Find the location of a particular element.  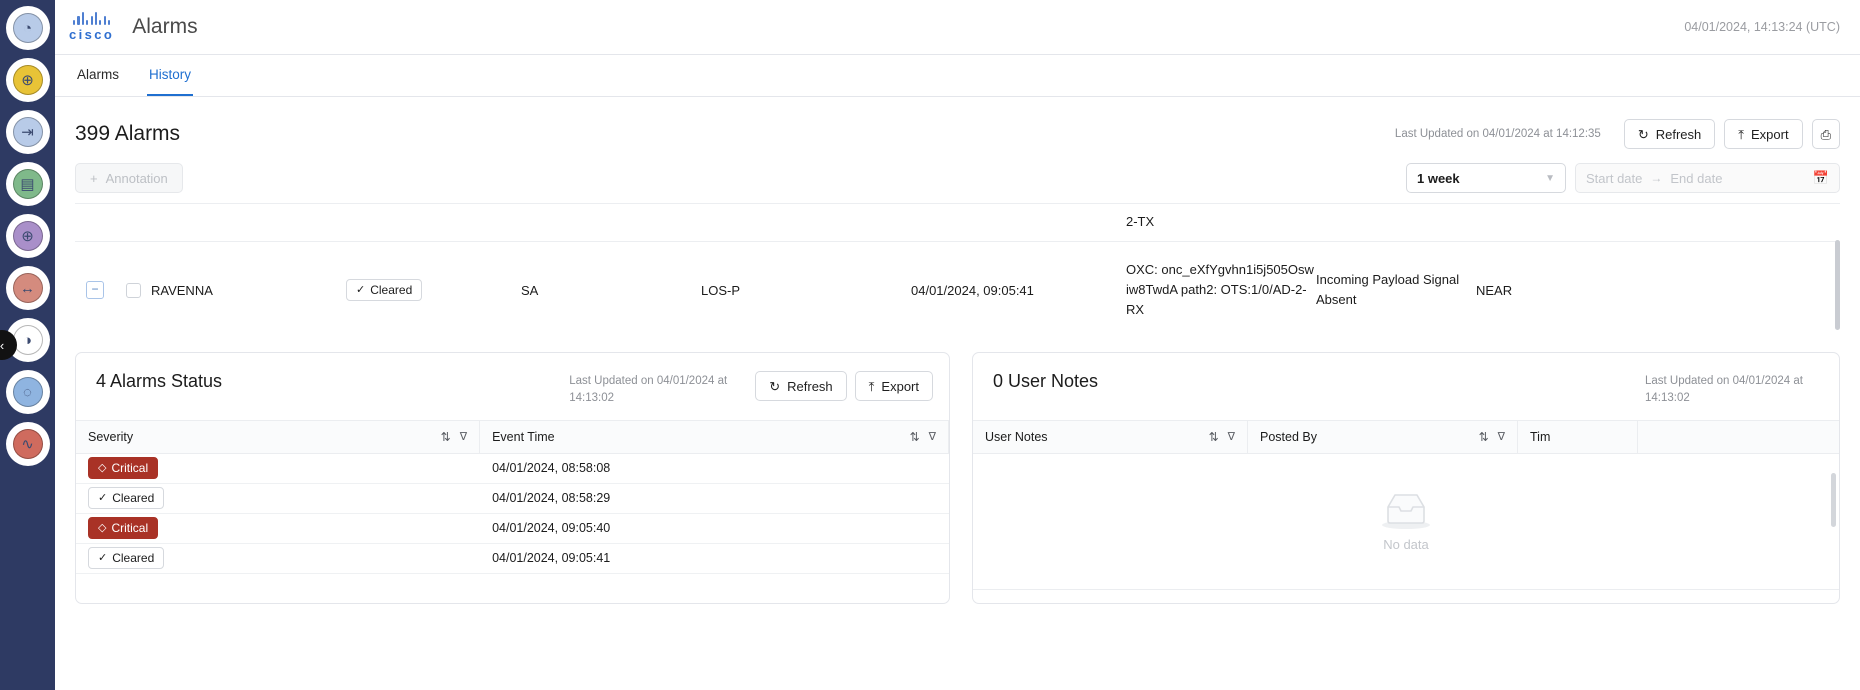

sidebar-item-link-status: ↔ is located at coordinates (27, 288).